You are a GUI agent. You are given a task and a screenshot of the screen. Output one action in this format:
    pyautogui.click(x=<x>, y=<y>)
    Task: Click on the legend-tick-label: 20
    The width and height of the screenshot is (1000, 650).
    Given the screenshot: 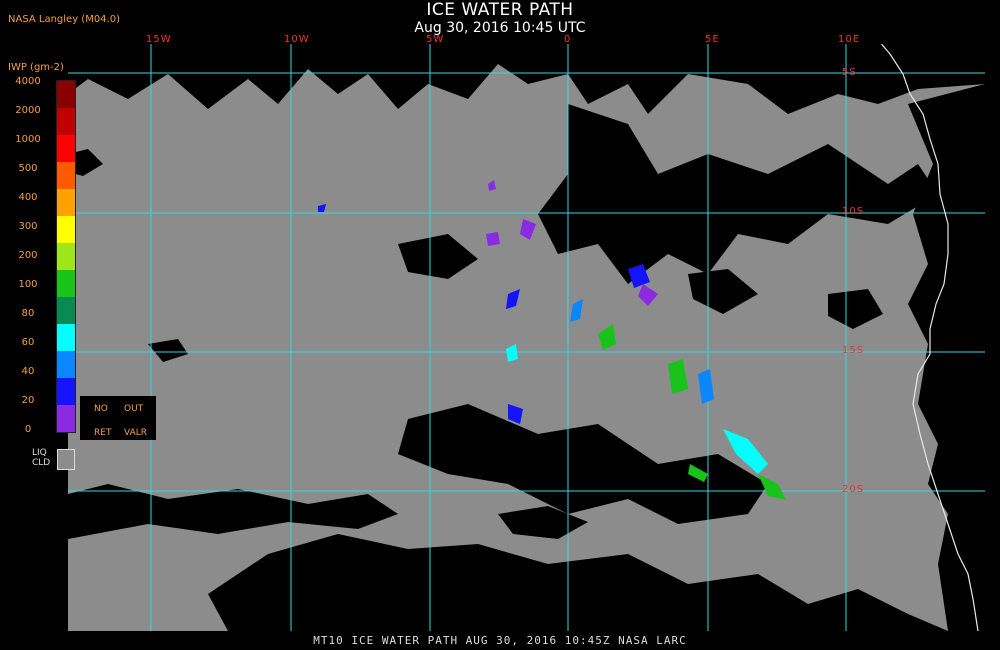 What is the action you would take?
    pyautogui.click(x=28, y=400)
    